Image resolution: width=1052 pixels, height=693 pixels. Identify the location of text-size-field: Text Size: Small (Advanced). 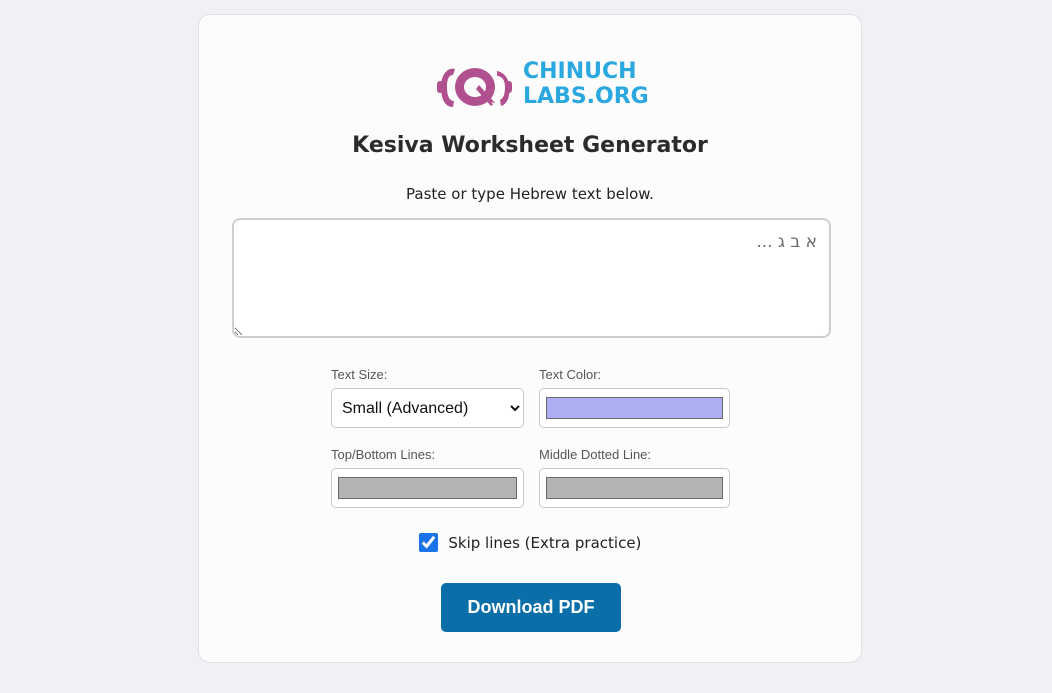
(427, 397).